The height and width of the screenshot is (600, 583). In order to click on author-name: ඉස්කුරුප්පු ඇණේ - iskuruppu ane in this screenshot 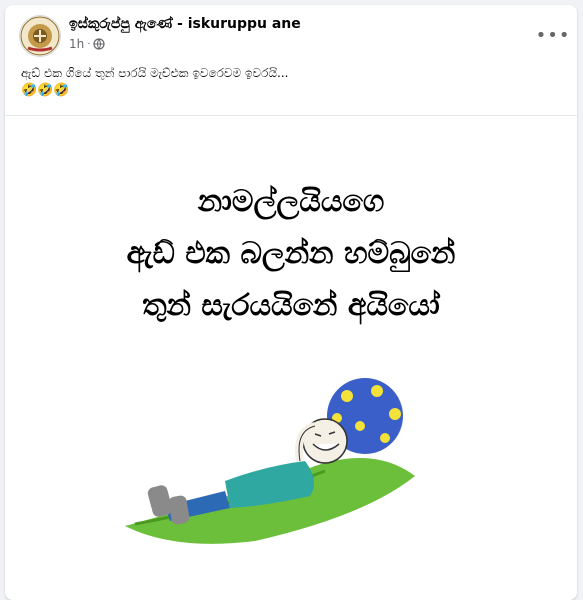, I will do `click(185, 24)`.